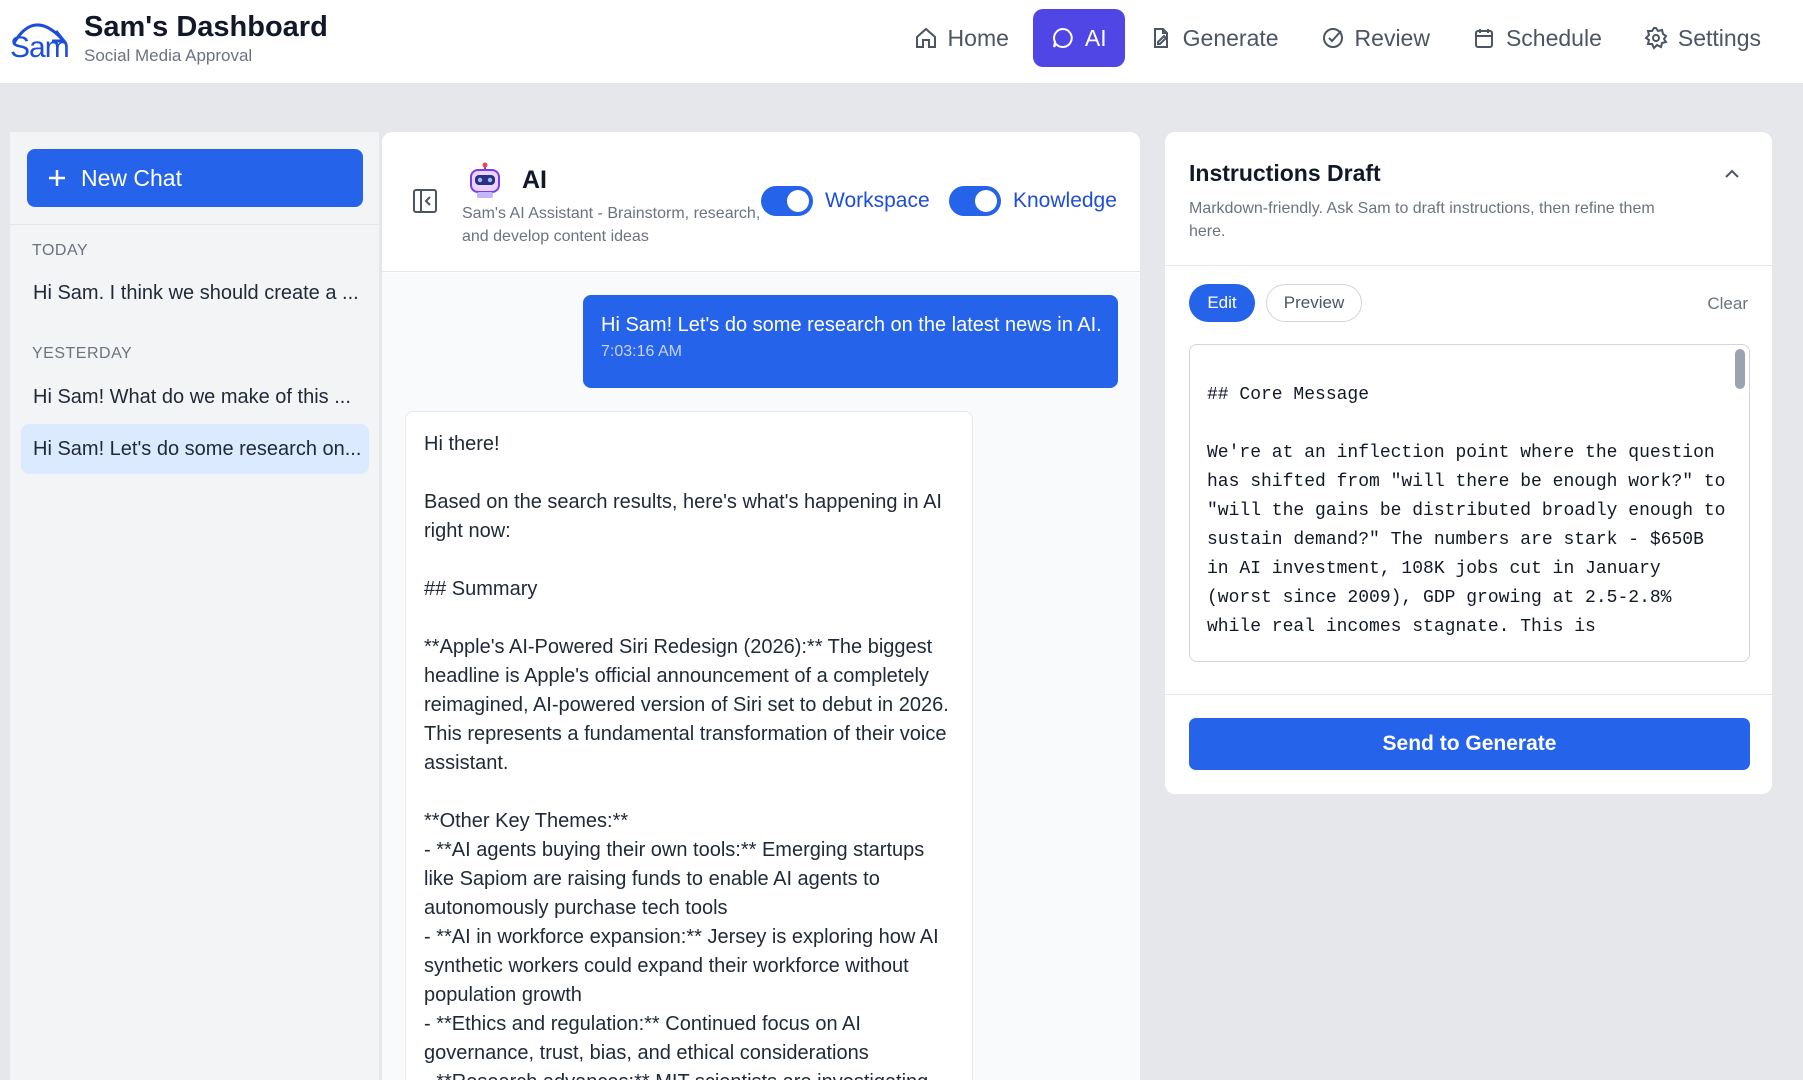 This screenshot has height=1080, width=1803. What do you see at coordinates (425, 201) in the screenshot?
I see `sidebar-collapse-icon` at bounding box center [425, 201].